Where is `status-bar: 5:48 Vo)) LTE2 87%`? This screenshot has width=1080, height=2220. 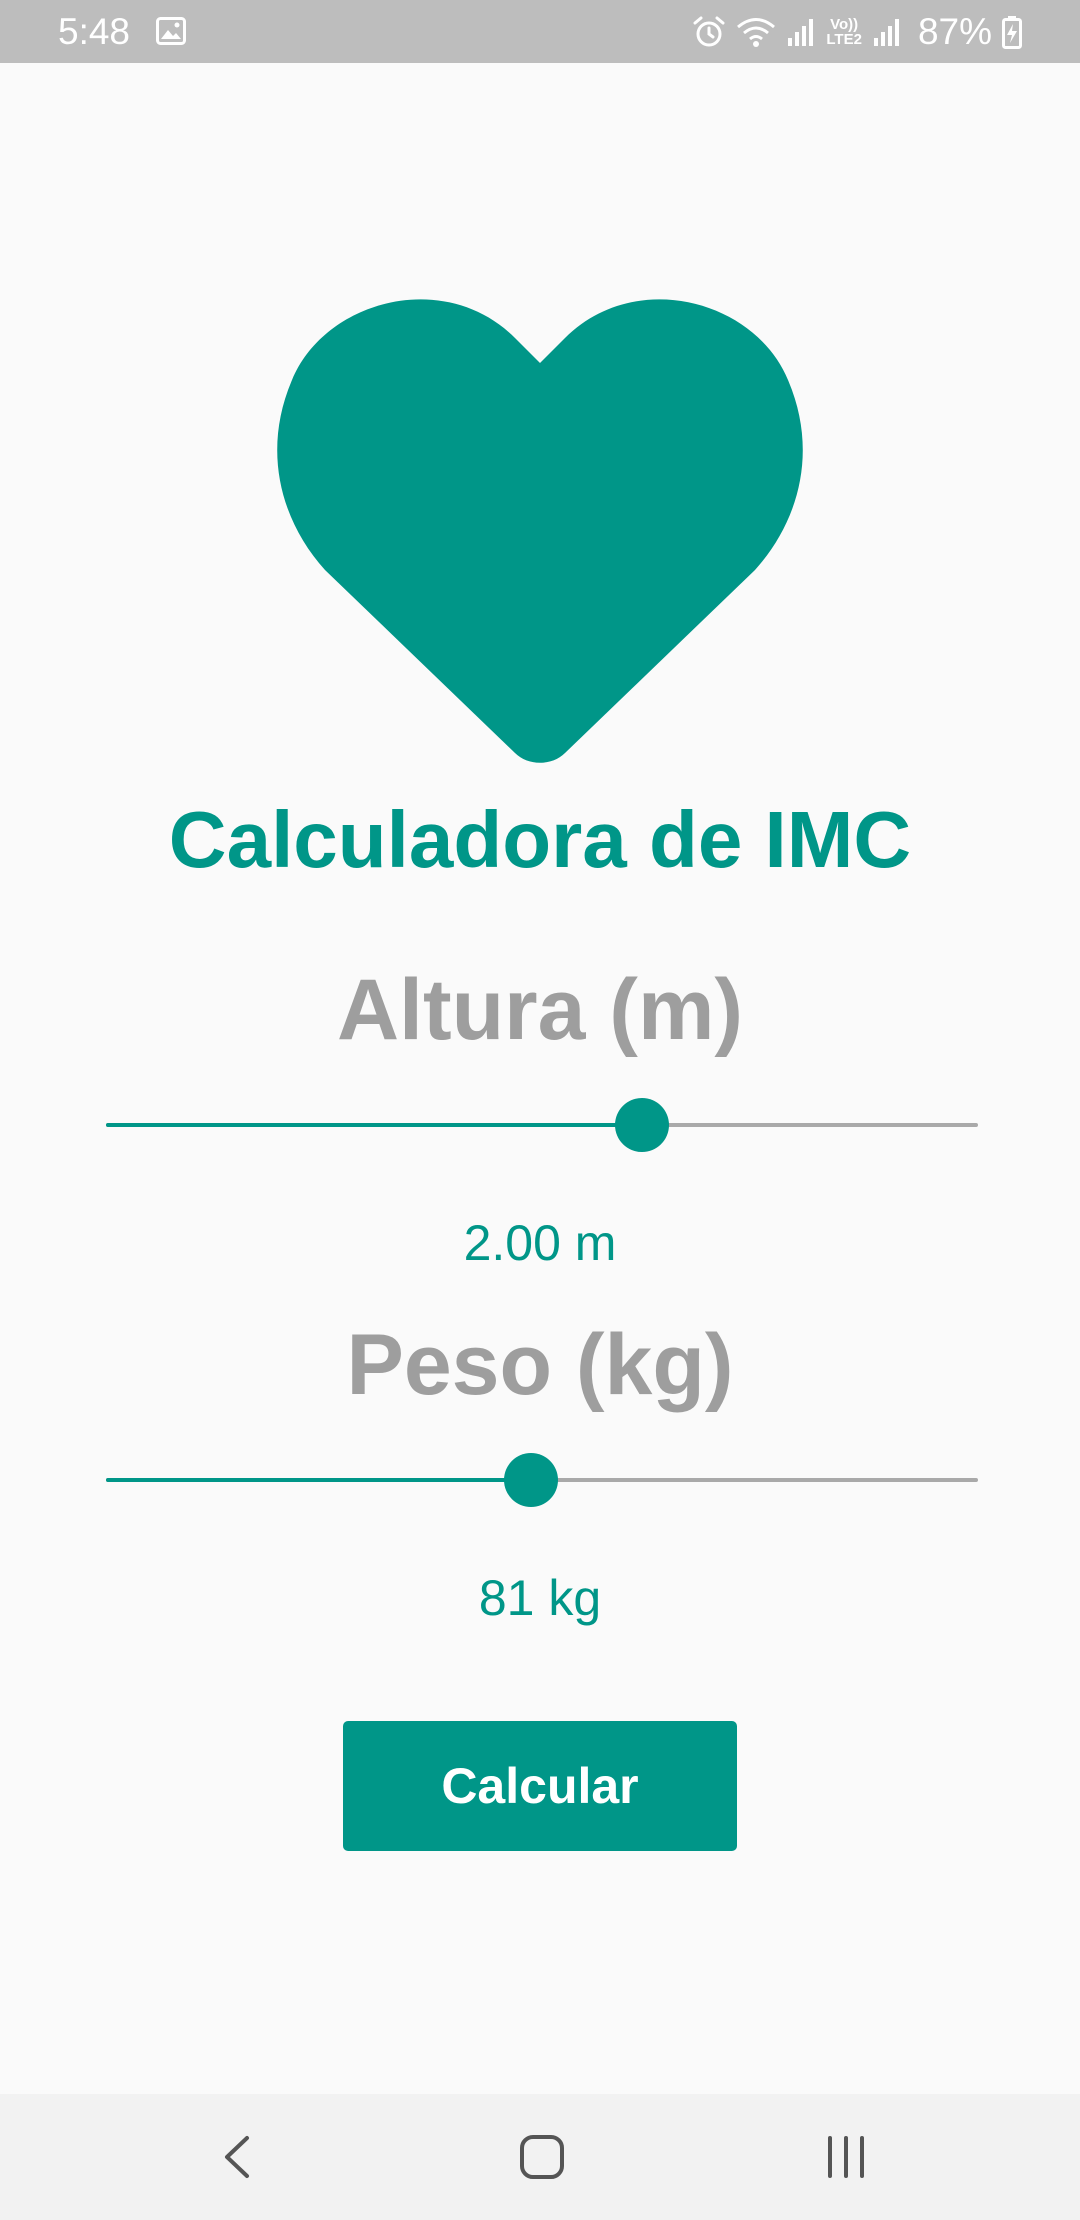
status-bar: 5:48 Vo)) LTE2 87% is located at coordinates (540, 31).